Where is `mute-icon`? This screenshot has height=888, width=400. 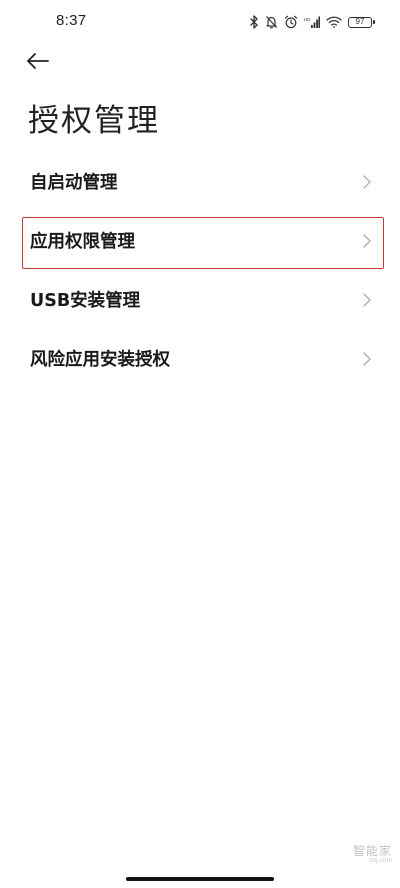
mute-icon is located at coordinates (271, 22).